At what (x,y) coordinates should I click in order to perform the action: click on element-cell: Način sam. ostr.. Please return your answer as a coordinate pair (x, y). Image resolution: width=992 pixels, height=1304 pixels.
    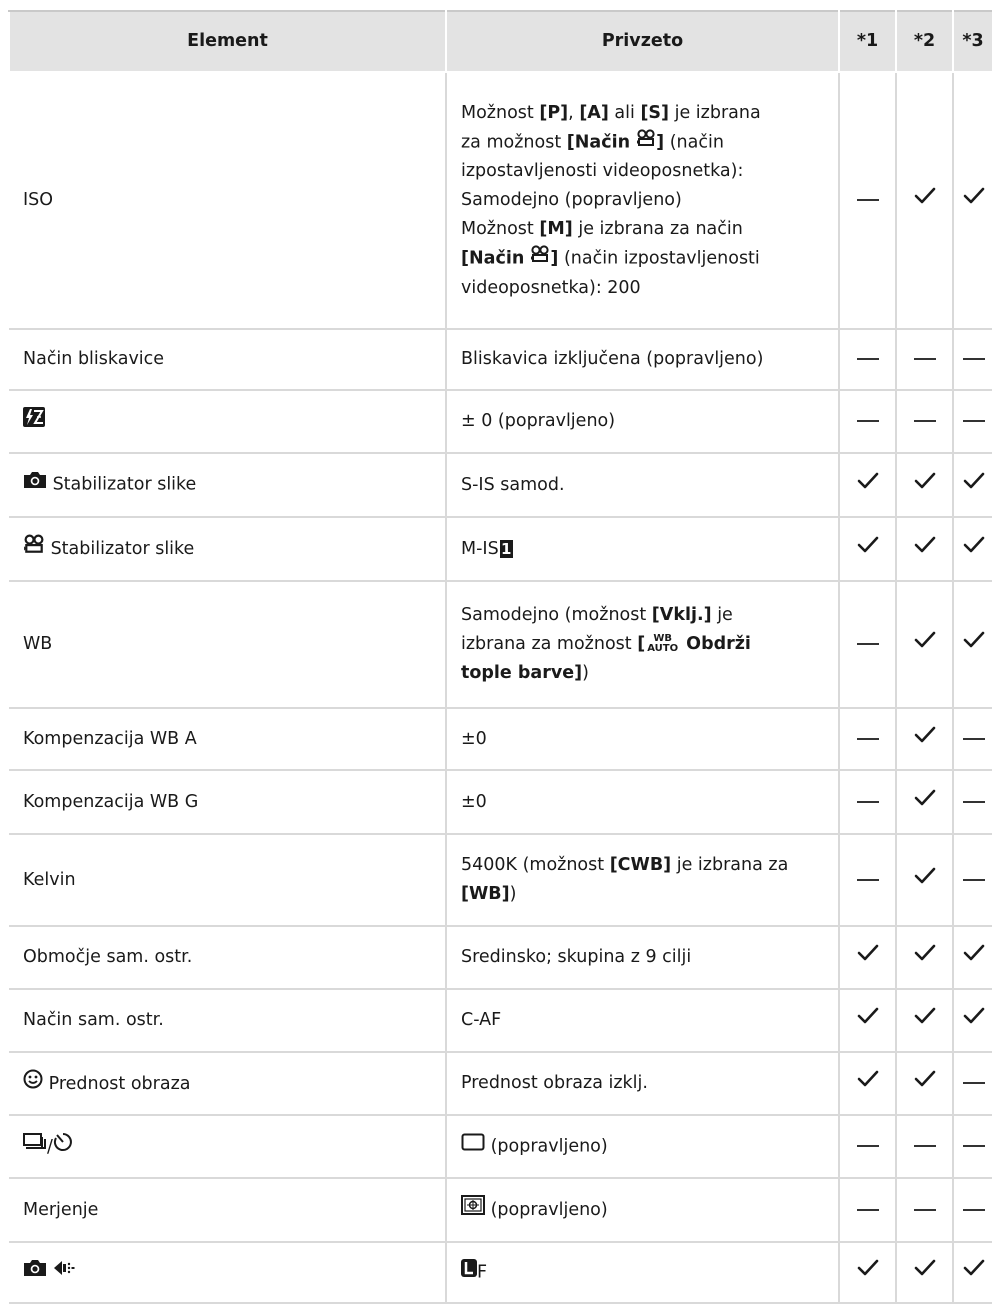
    Looking at the image, I should click on (228, 1021).